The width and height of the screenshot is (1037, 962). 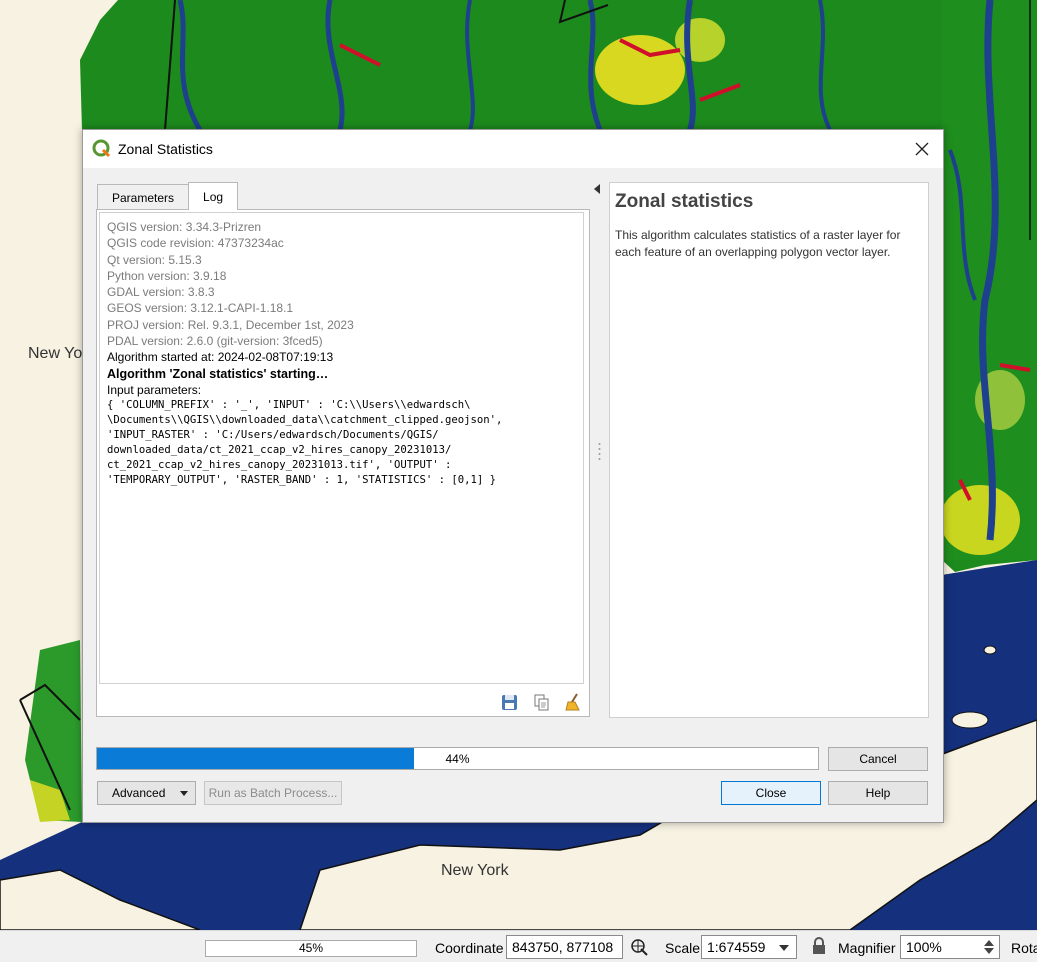 I want to click on spinner-arrows-icon, so click(x=989, y=947).